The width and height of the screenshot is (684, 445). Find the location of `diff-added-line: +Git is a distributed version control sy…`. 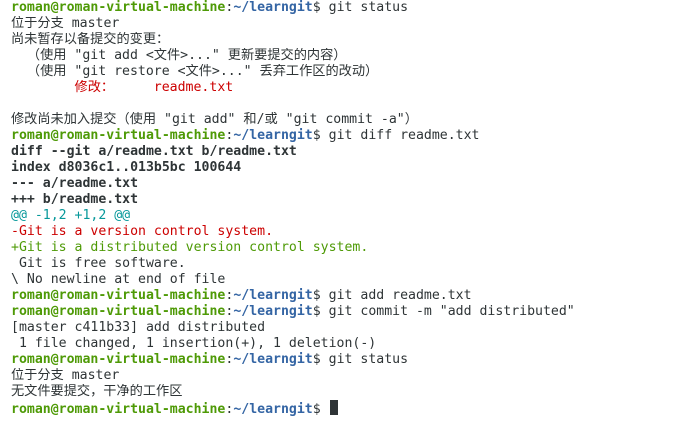

diff-added-line: +Git is a distributed version control sy… is located at coordinates (190, 247).